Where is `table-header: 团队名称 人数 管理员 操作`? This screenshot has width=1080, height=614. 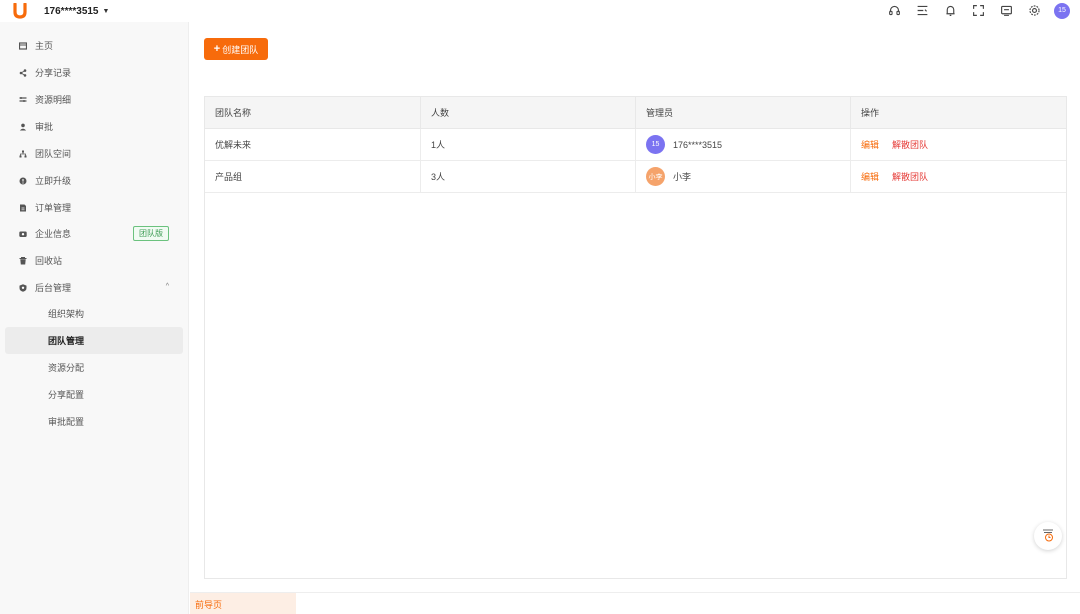 table-header: 团队名称 人数 管理员 操作 is located at coordinates (635, 113).